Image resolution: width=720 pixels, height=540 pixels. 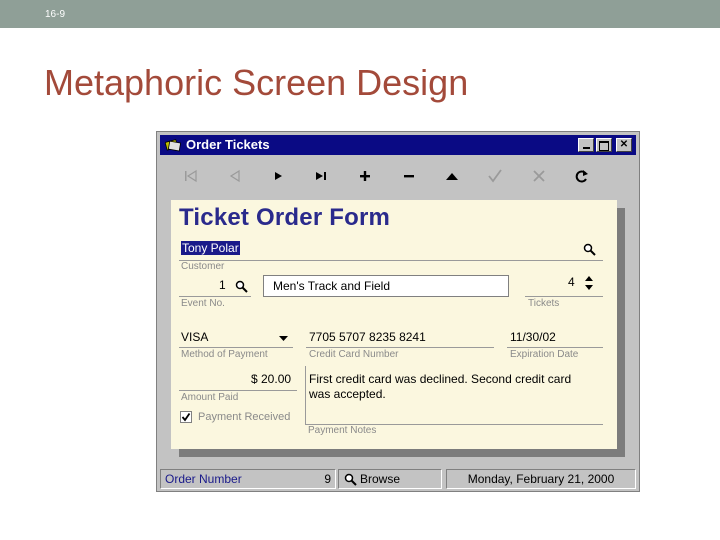 What do you see at coordinates (342, 430) in the screenshot?
I see `payment-notes-label: Payment Notes` at bounding box center [342, 430].